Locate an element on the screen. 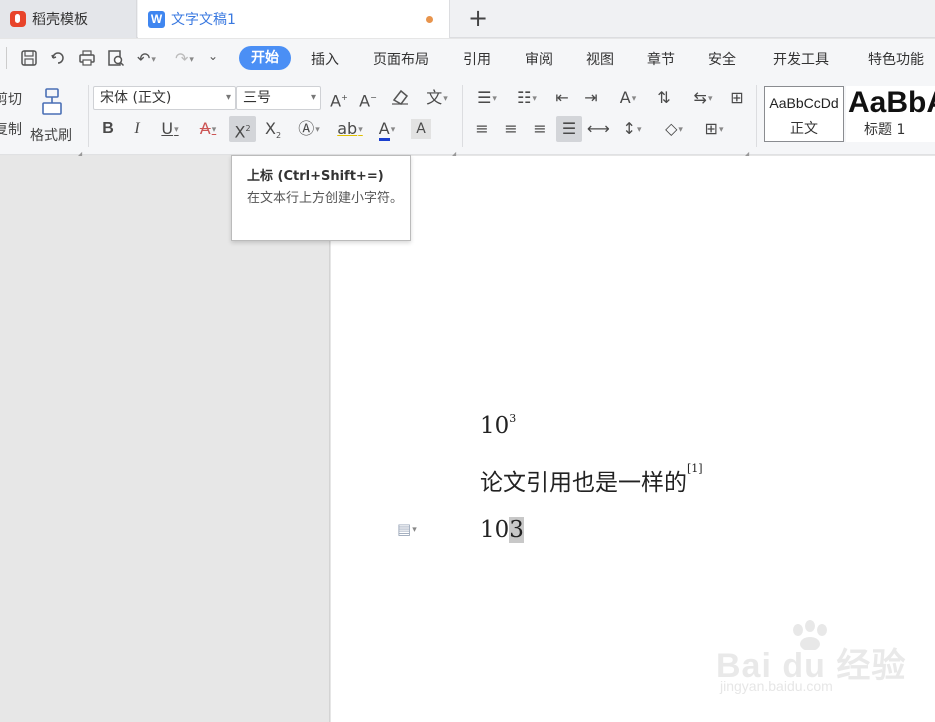 Image resolution: width=935 pixels, height=722 pixels. watermark-url: jingyan.baidu.com is located at coordinates (776, 686).